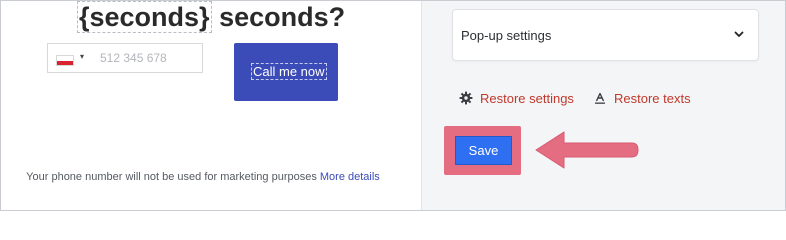 The width and height of the screenshot is (786, 240). Describe the element at coordinates (65, 60) in the screenshot. I see `poland-flag-icon` at that location.